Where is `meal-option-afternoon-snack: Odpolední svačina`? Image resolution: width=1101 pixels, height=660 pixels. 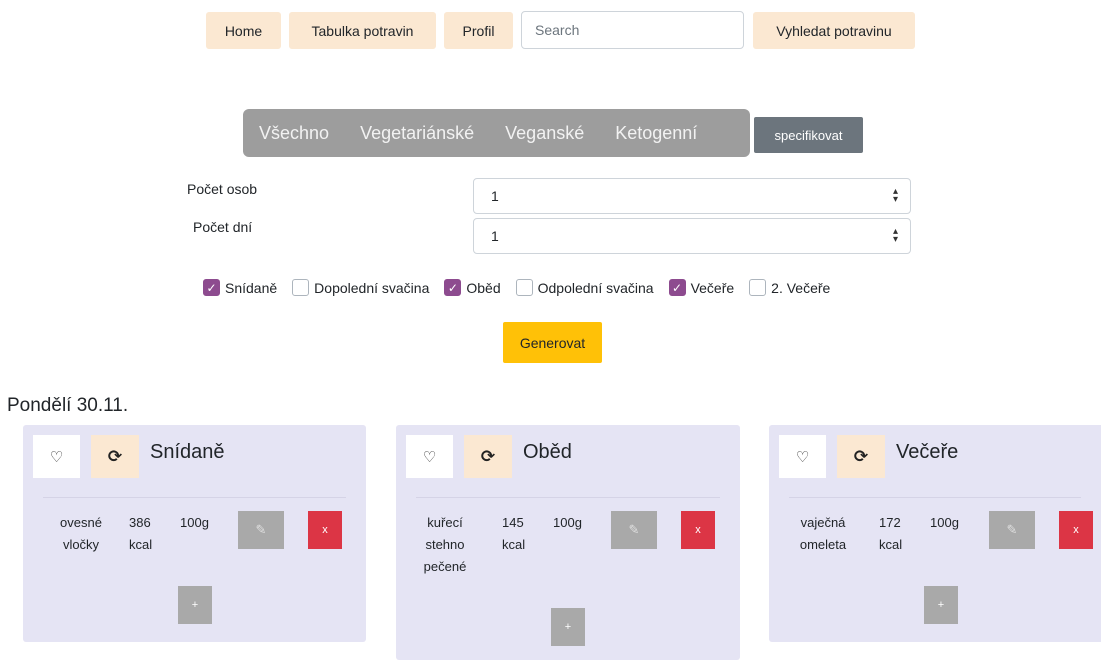 meal-option-afternoon-snack: Odpolední svačina is located at coordinates (584, 287).